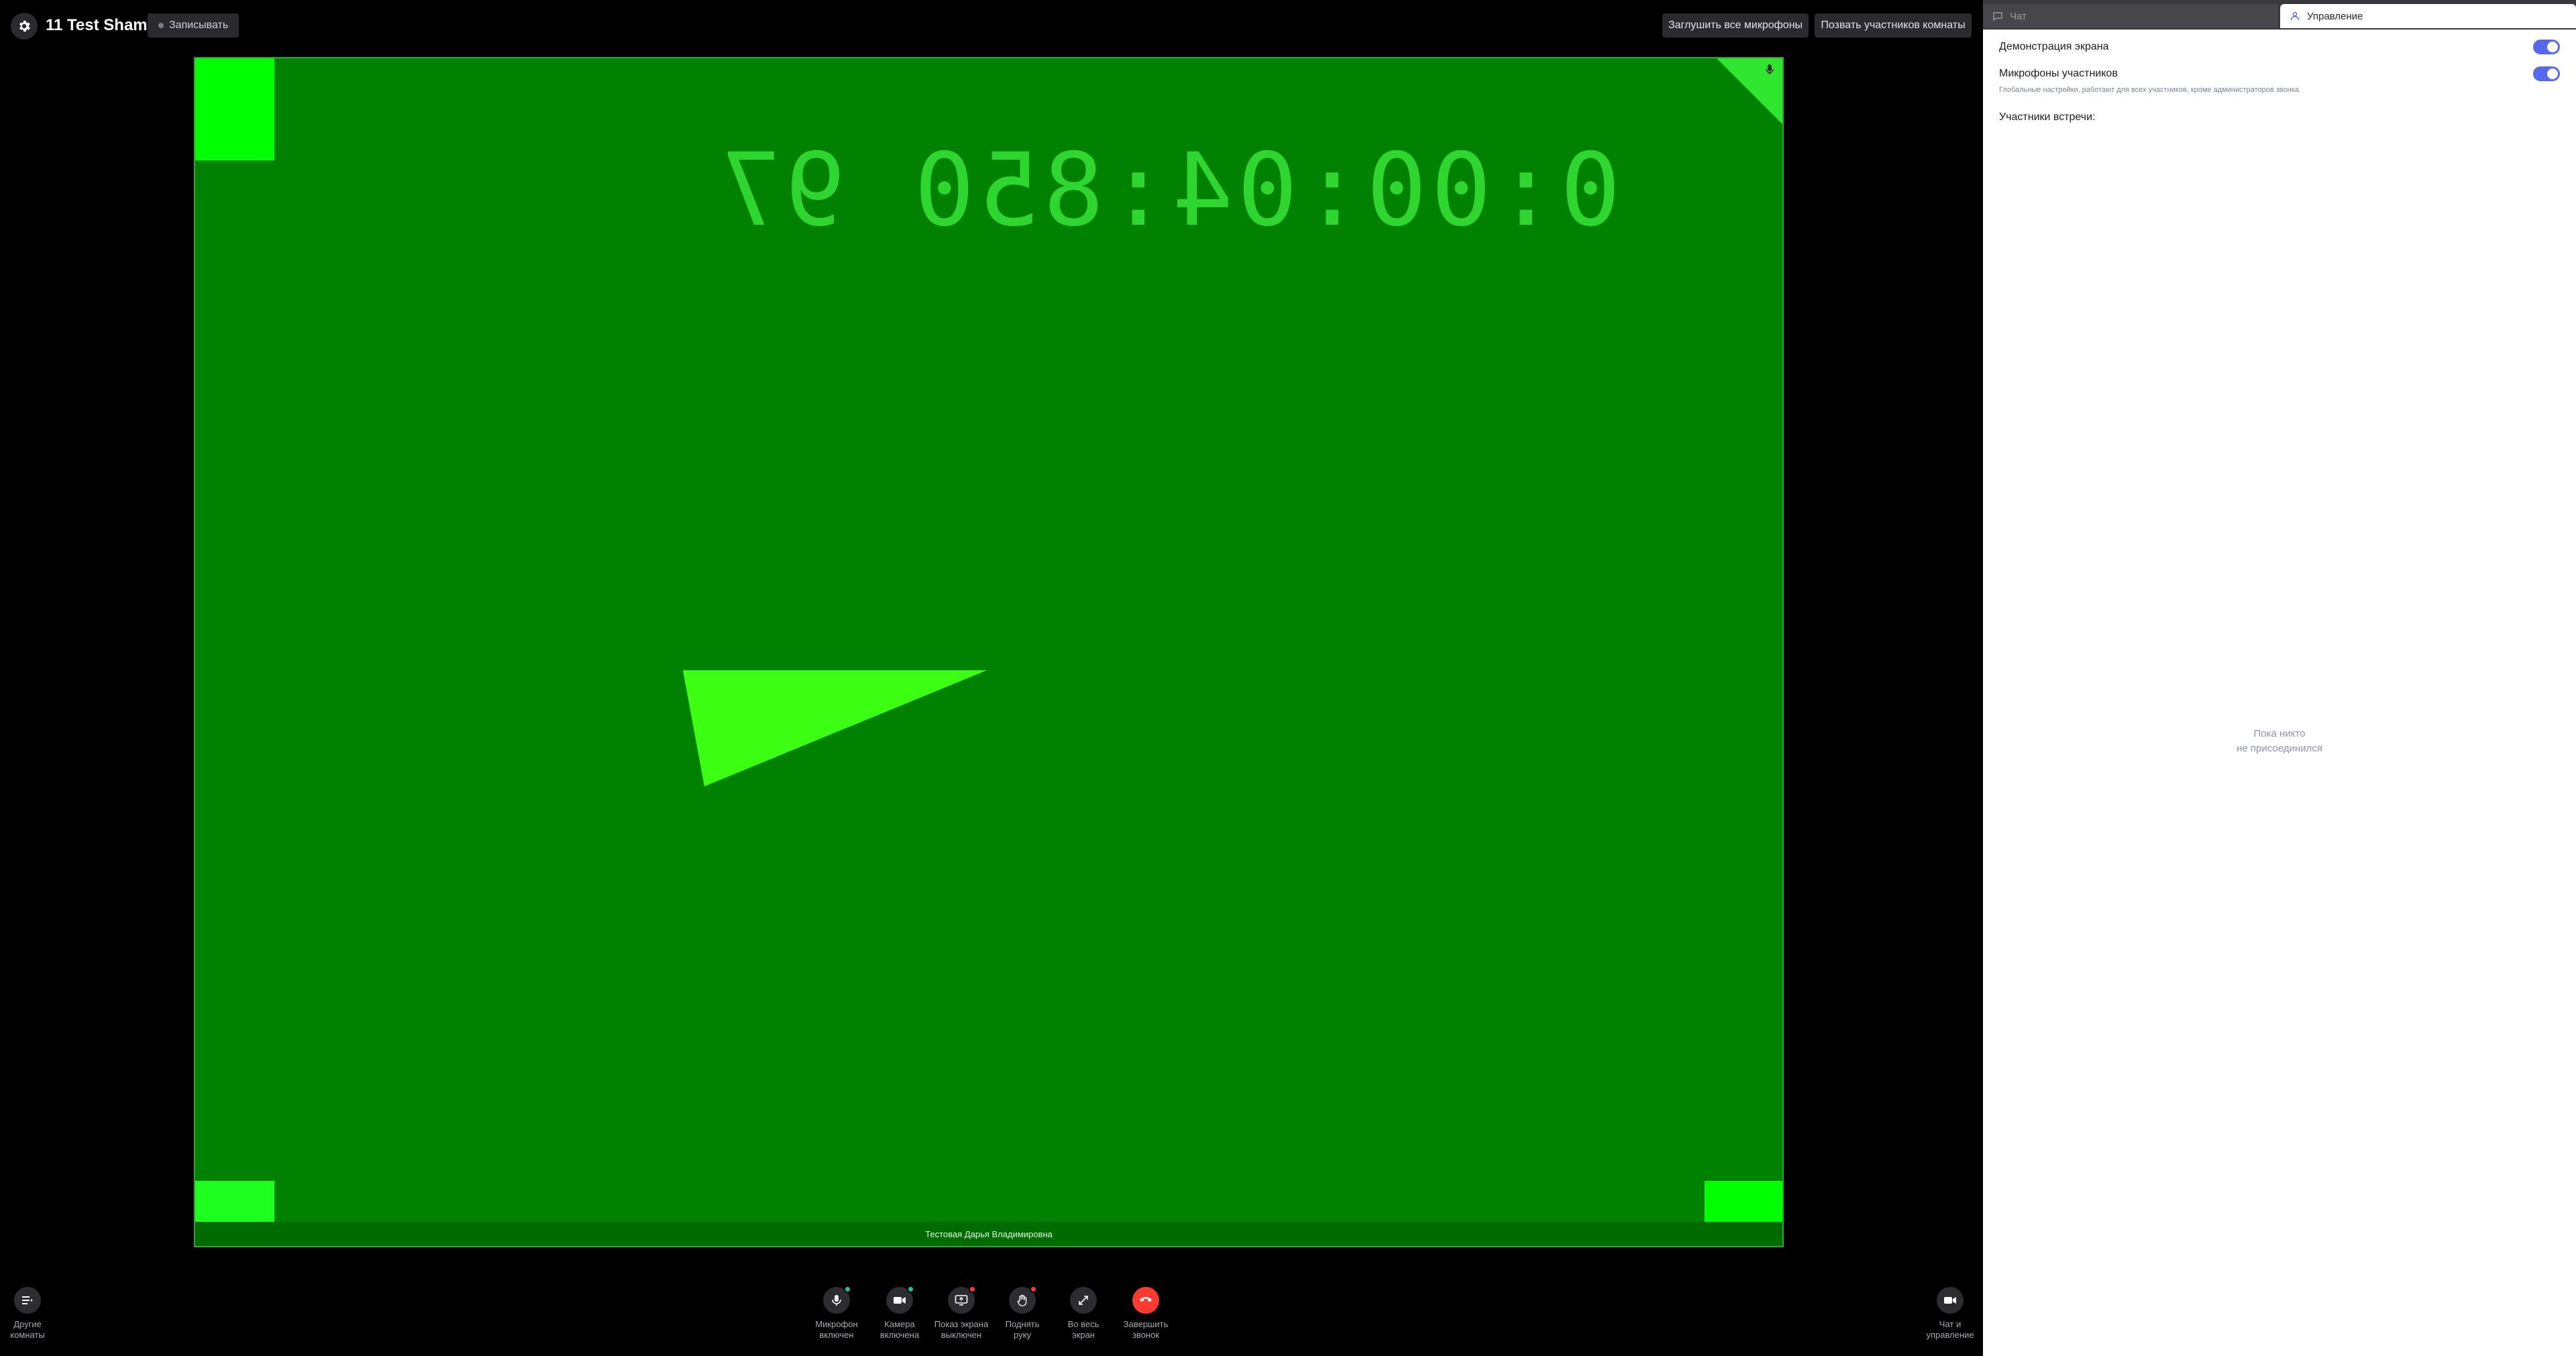  I want to click on tab-chat-label: Чат, so click(2018, 16).